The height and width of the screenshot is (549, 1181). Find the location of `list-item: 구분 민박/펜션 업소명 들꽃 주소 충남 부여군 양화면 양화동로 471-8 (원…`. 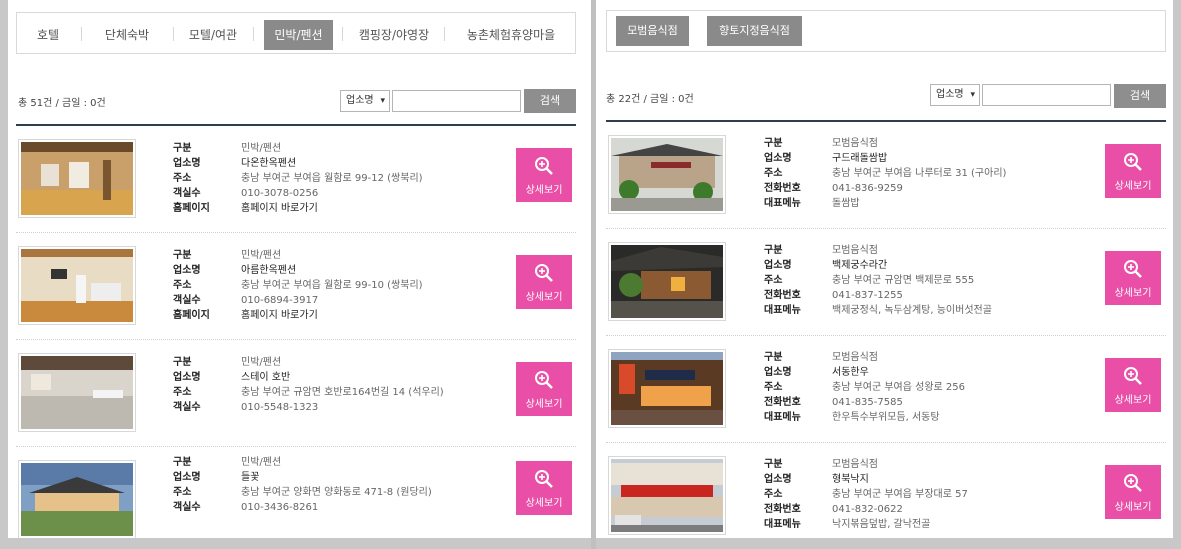

list-item: 구분 민박/펜션 업소명 들꽃 주소 충남 부여군 양화면 양화동로 471-8 (원… is located at coordinates (296, 492).